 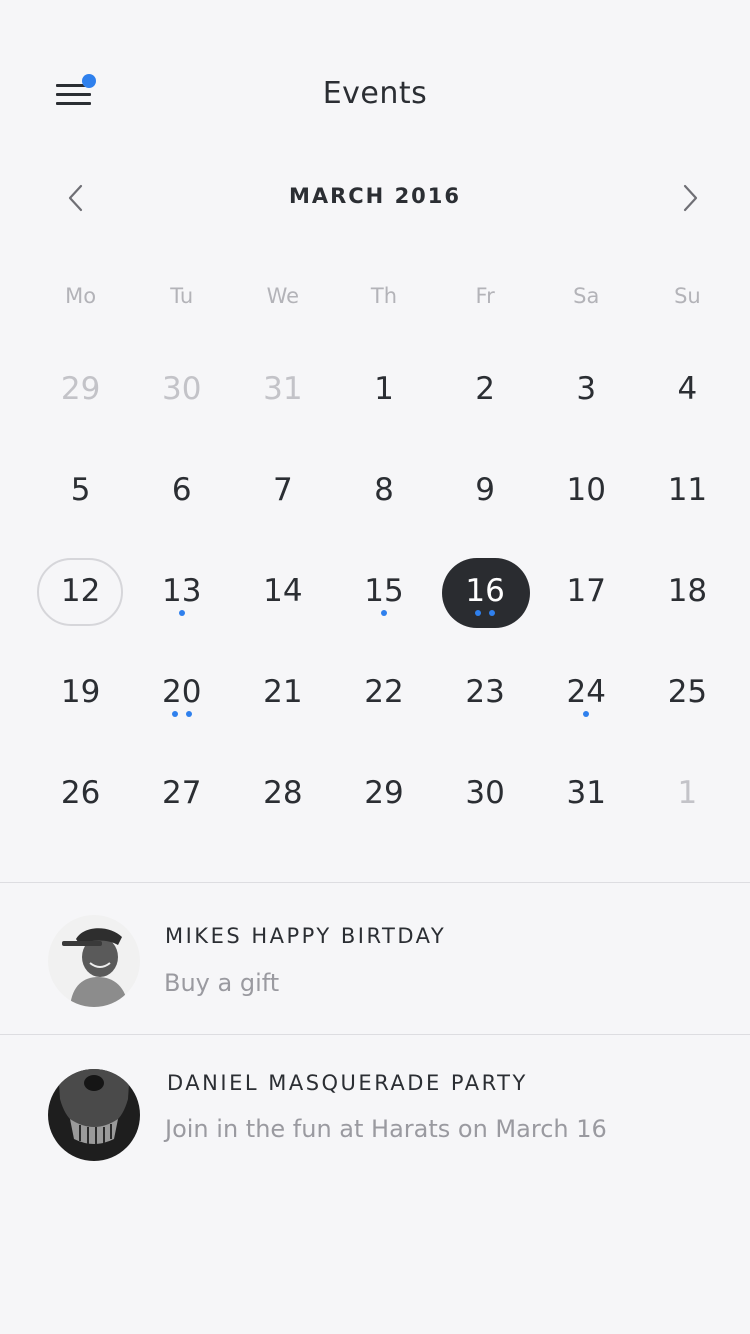 What do you see at coordinates (375, 196) in the screenshot?
I see `month-label: MARCH 2016` at bounding box center [375, 196].